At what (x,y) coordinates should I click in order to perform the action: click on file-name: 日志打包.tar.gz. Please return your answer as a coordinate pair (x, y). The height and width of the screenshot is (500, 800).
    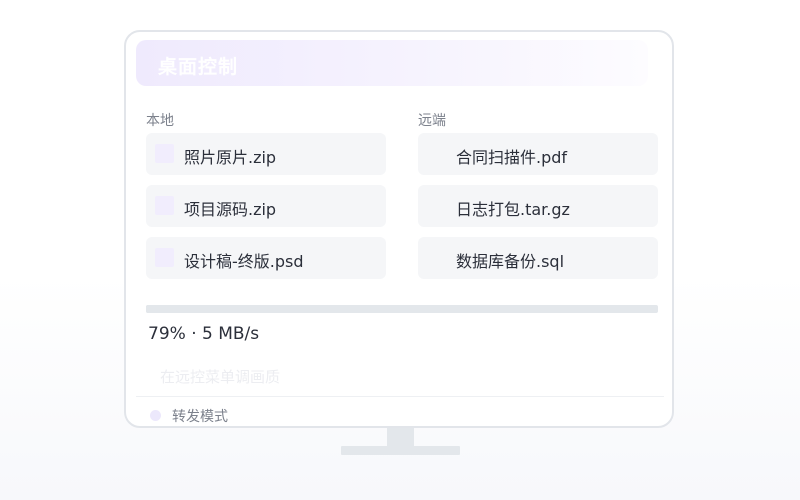
    Looking at the image, I should click on (513, 209).